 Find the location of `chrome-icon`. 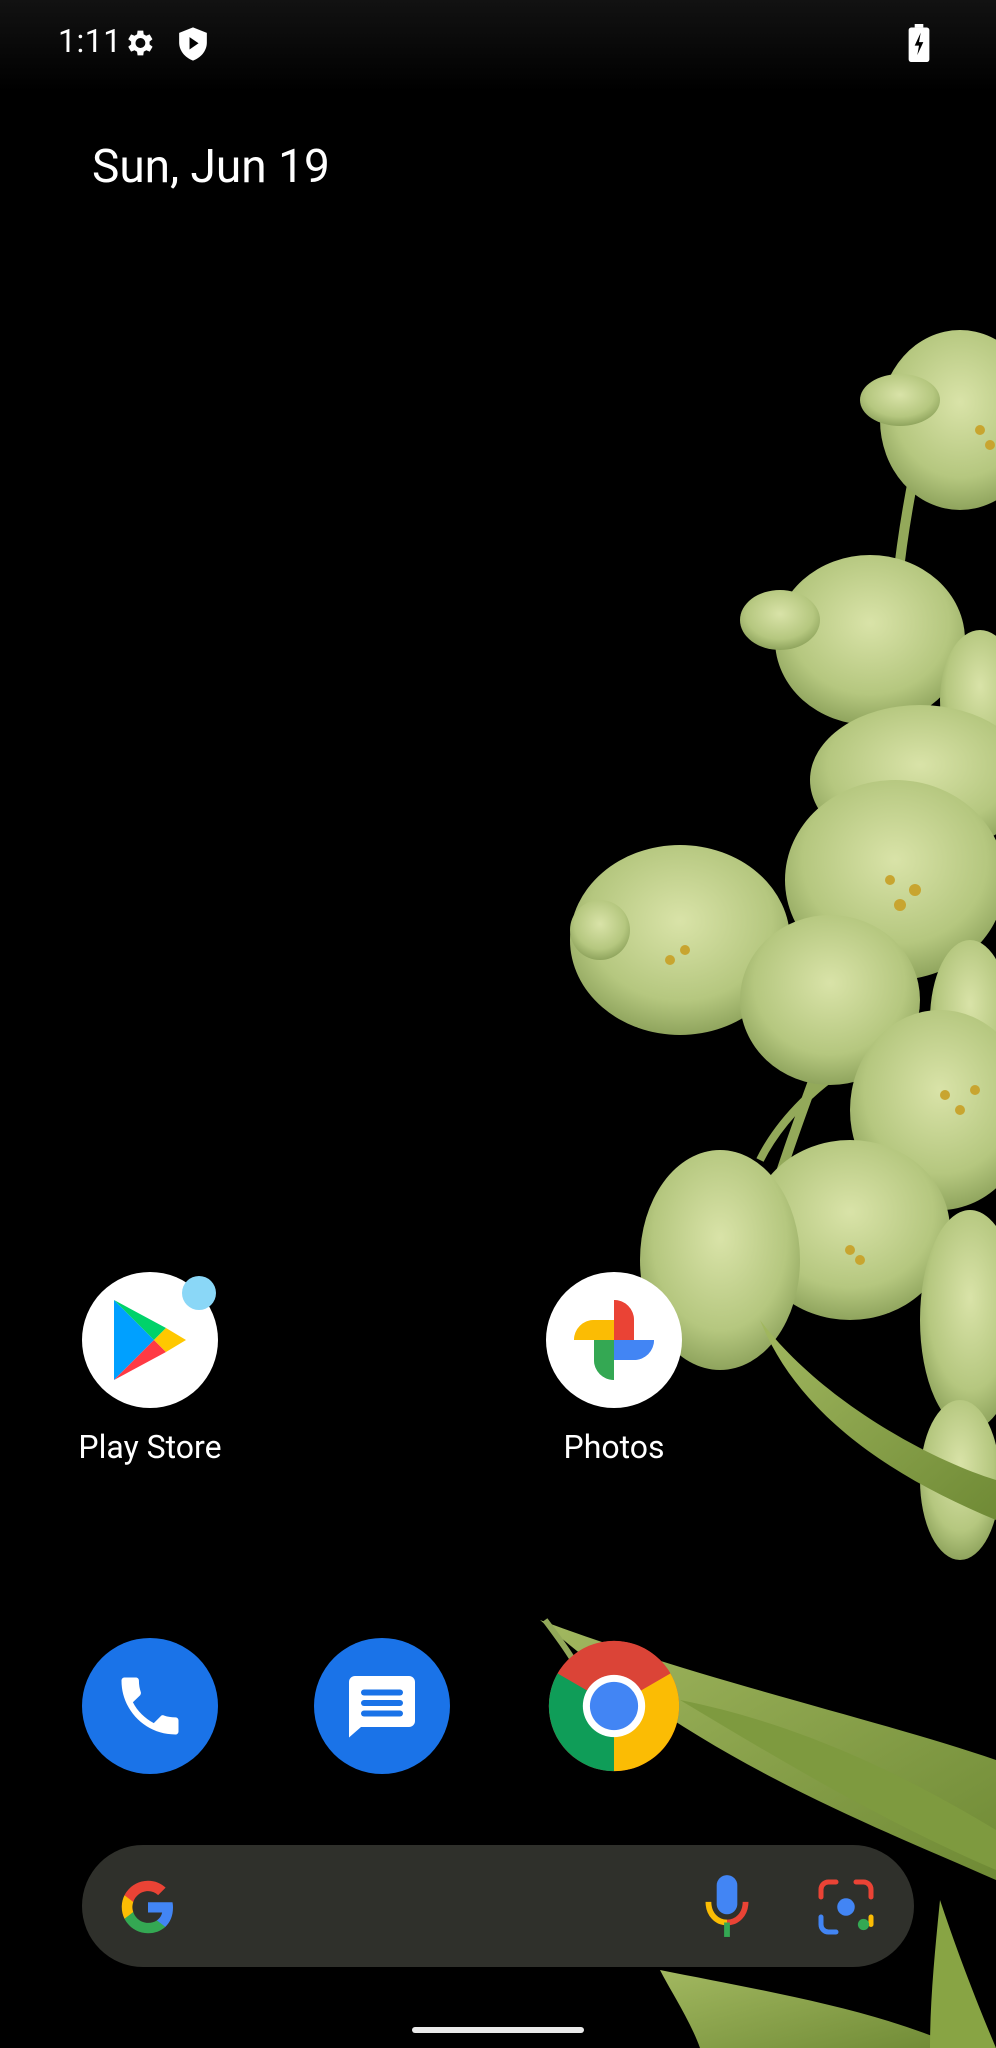

chrome-icon is located at coordinates (614, 1706).